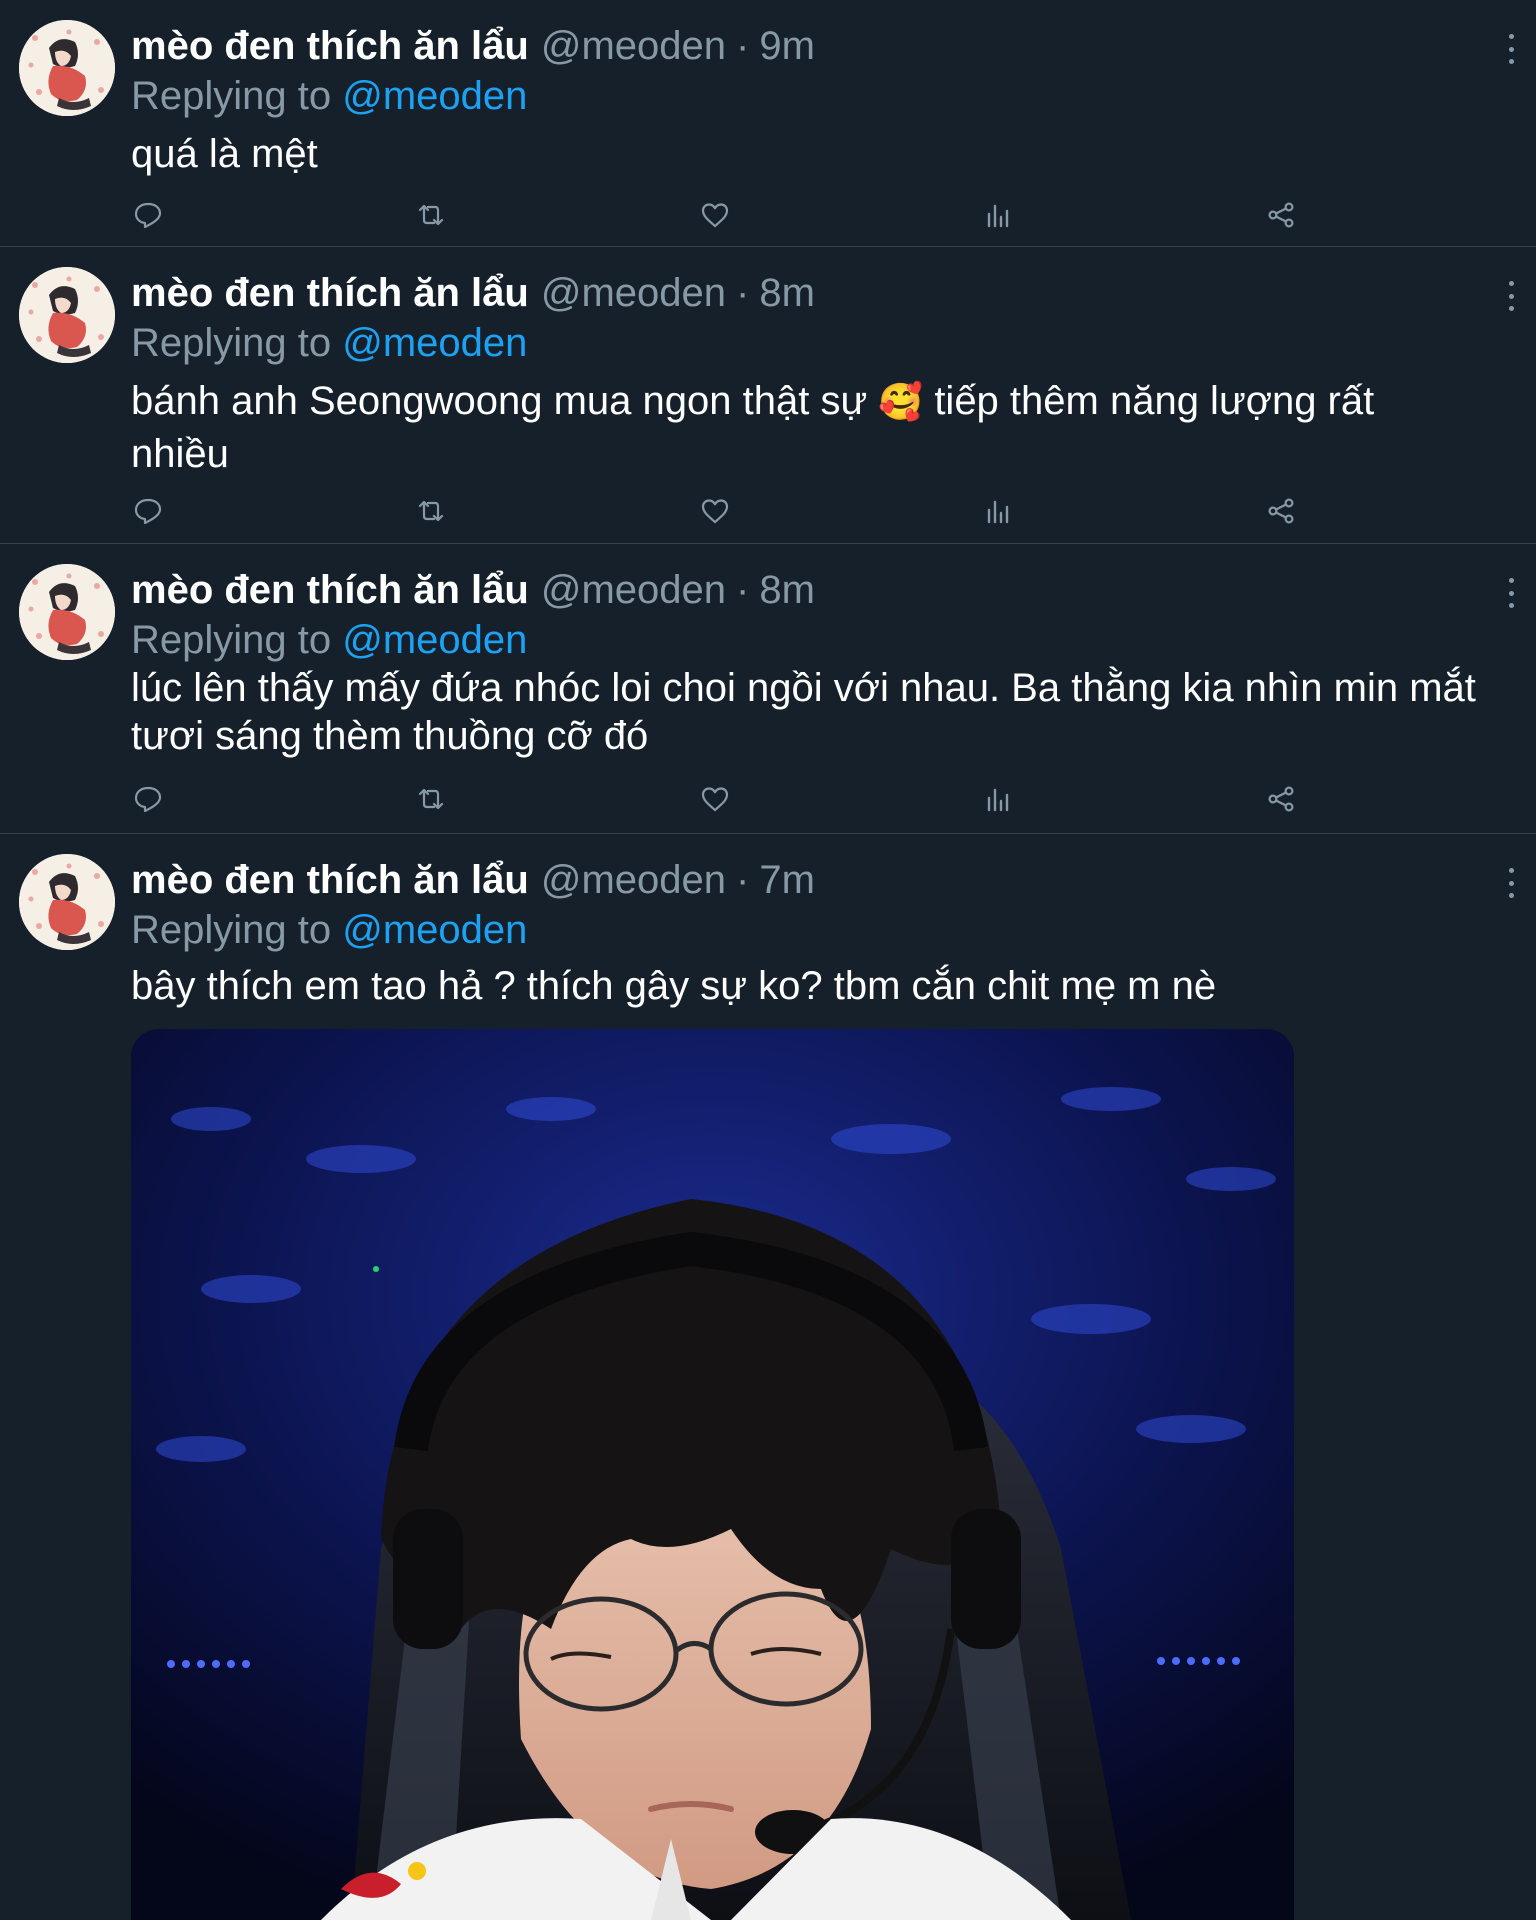 This screenshot has width=1536, height=1920. I want to click on tweet-text-part: bánh anh Seongwoong mua ngon thật sự, so click(499, 401).